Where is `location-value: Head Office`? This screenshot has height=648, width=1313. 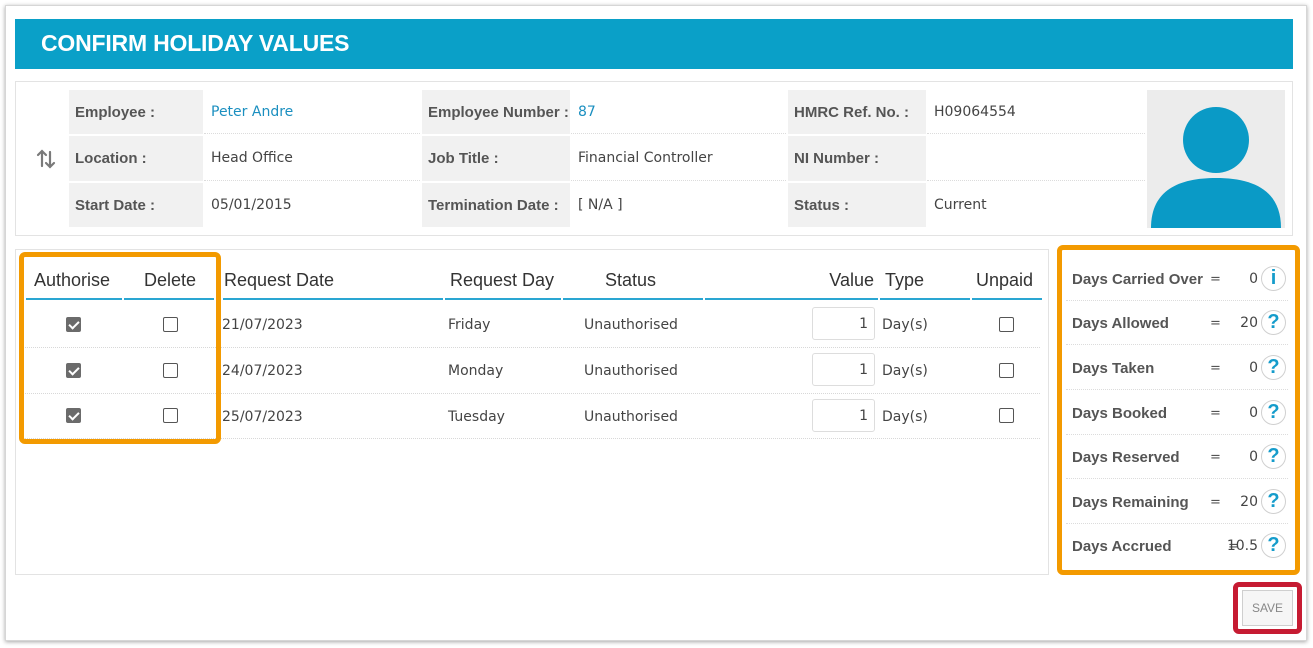 location-value: Head Office is located at coordinates (312, 158).